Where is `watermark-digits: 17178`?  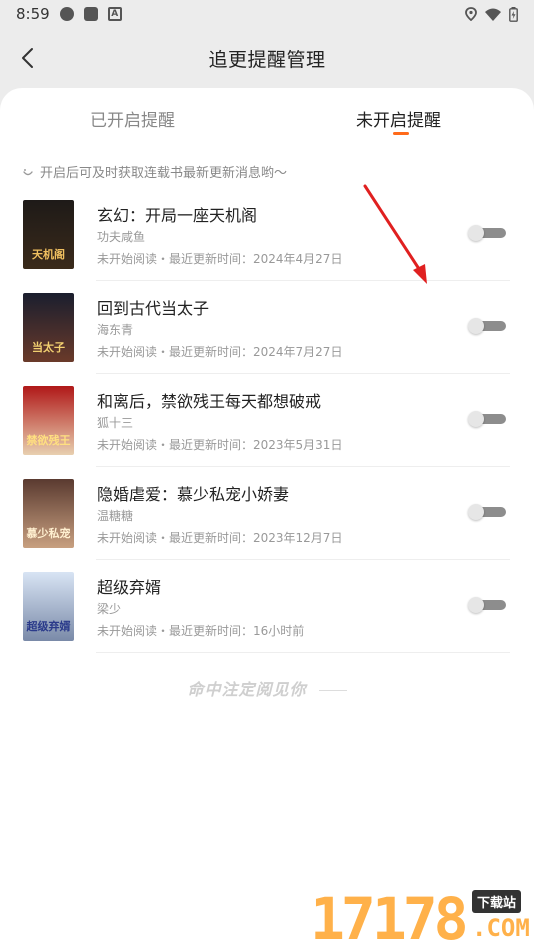 watermark-digits: 17178 is located at coordinates (389, 917).